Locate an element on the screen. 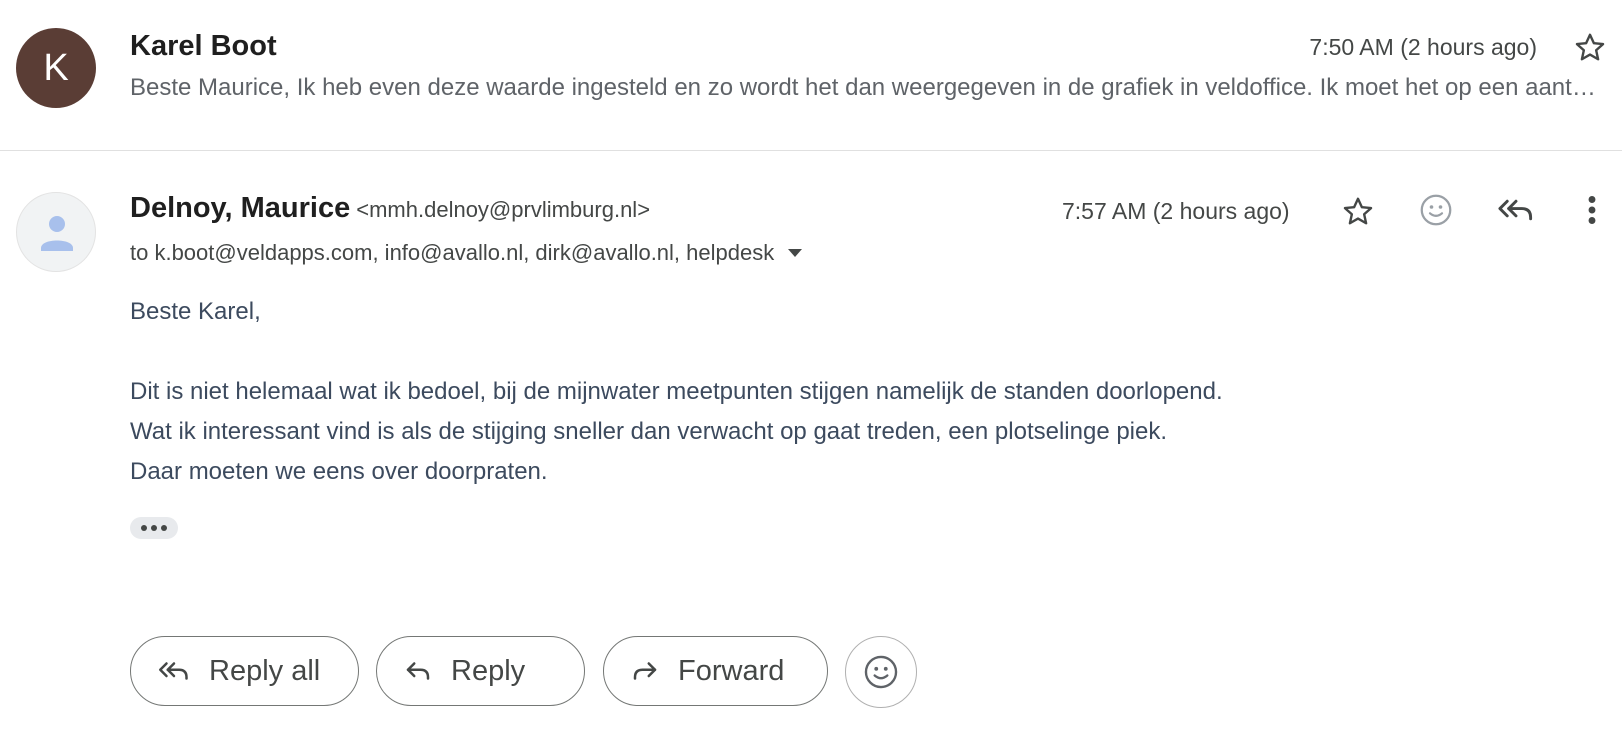 The image size is (1622, 746). forward-icon is located at coordinates (645, 671).